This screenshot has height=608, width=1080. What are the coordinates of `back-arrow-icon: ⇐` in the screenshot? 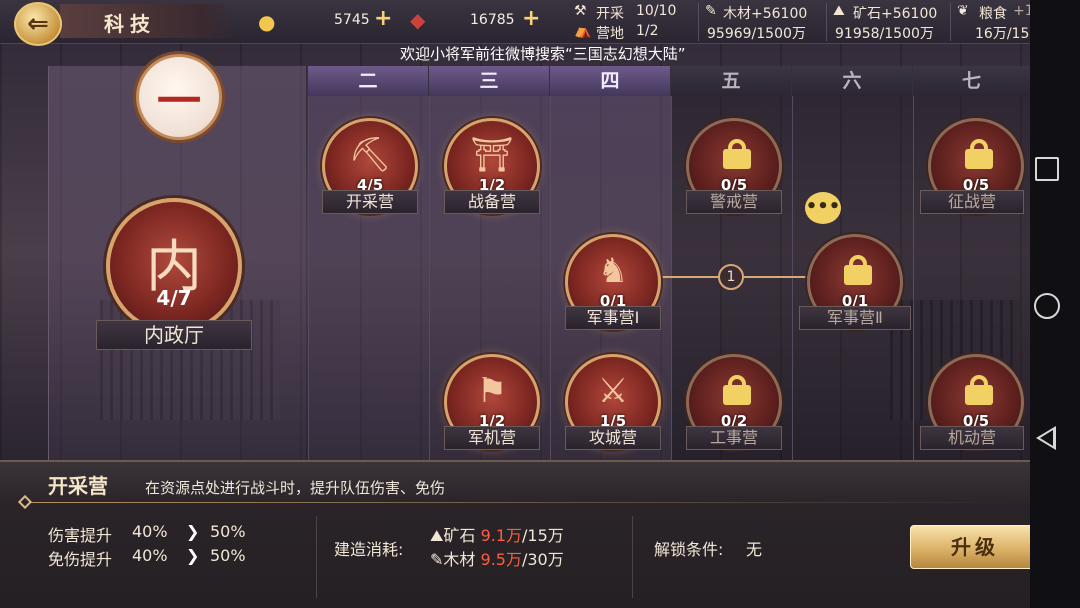 It's located at (38, 24).